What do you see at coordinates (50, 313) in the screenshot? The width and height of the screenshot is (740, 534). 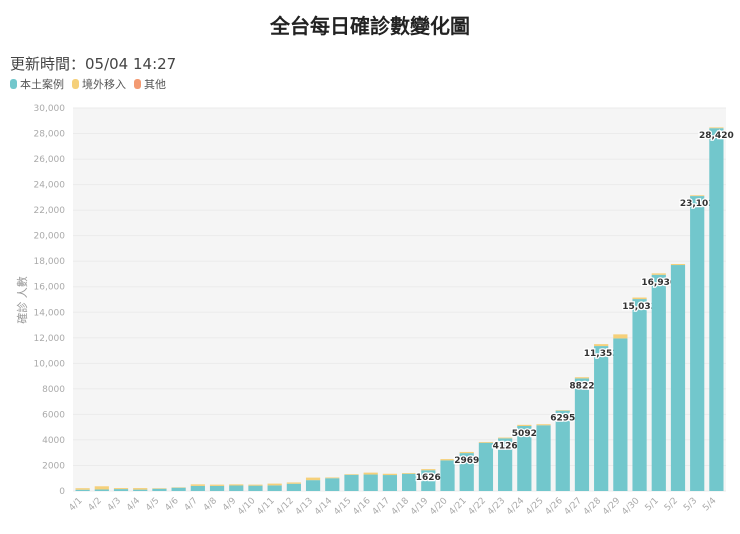 I see `y-tick-label: 14,000` at bounding box center [50, 313].